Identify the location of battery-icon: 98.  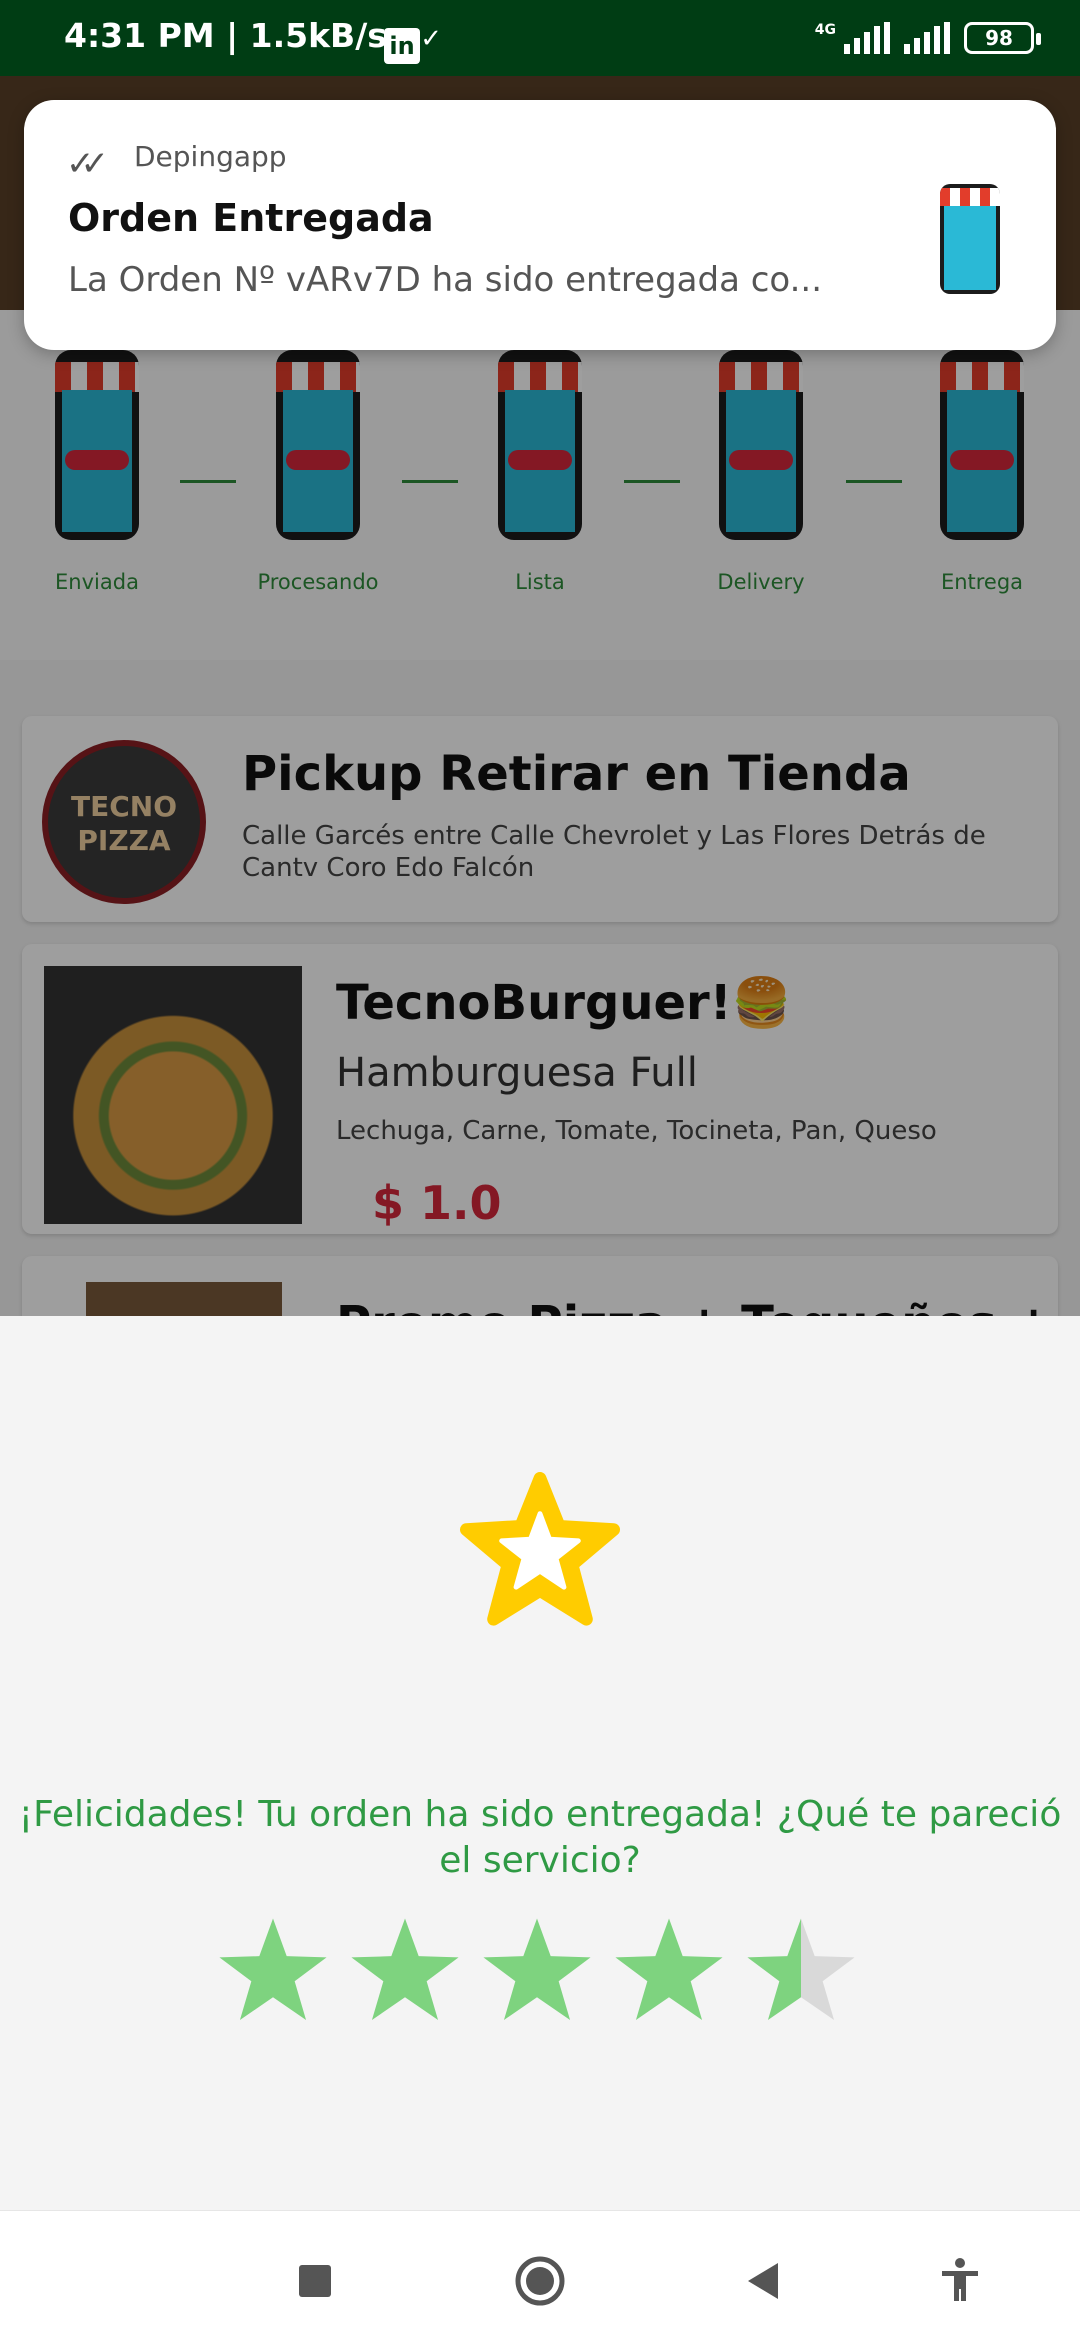
(1002, 38).